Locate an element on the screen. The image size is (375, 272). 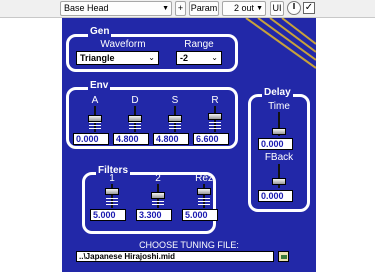
delay-title: Delay is located at coordinates (277, 92).